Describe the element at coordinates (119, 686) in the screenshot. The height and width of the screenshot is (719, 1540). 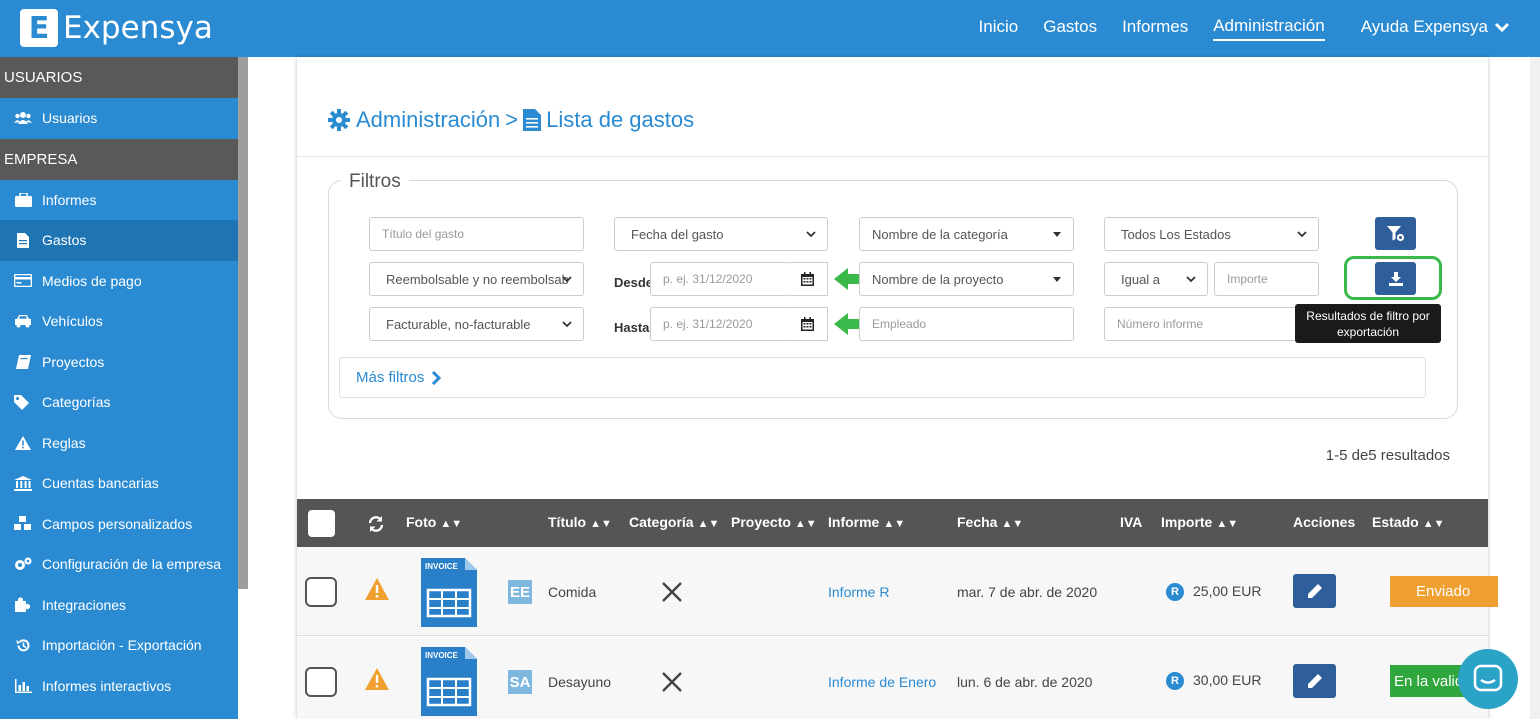
I see `sidebar-item-informes-interactivos: Informes interactivos` at that location.